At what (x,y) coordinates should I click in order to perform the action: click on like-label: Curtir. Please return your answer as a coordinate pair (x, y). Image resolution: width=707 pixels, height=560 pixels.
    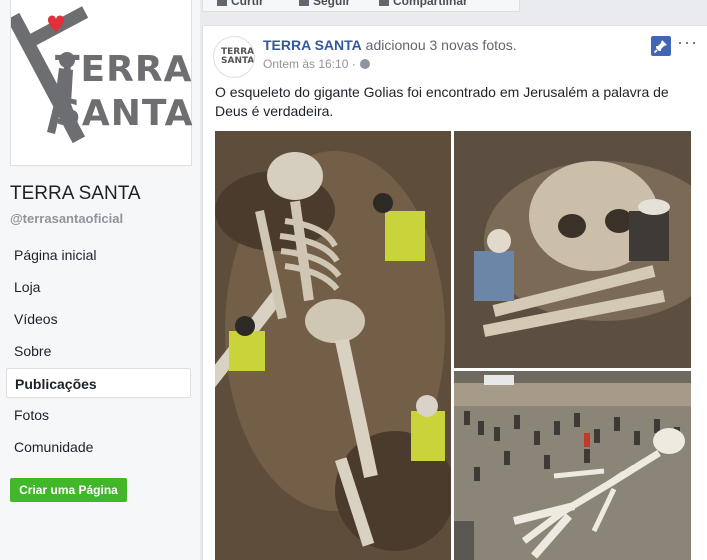
    Looking at the image, I should click on (247, 4).